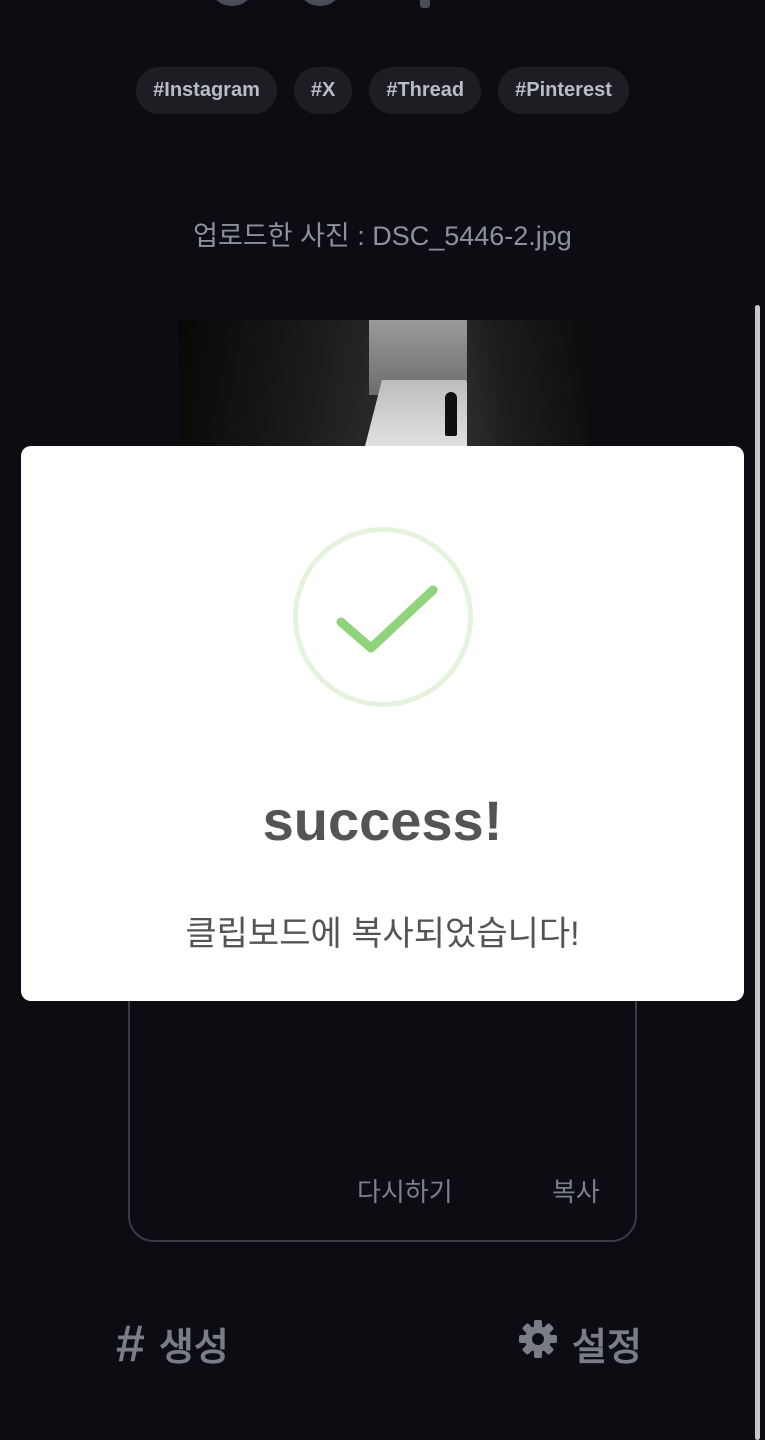 The width and height of the screenshot is (765, 1440). I want to click on tag-pinterest: #Pinterest, so click(563, 90).